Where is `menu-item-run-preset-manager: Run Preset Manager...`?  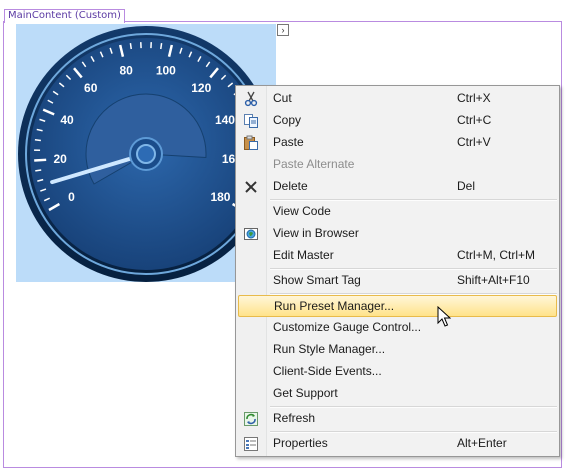
menu-item-run-preset-manager: Run Preset Manager... is located at coordinates (397, 306).